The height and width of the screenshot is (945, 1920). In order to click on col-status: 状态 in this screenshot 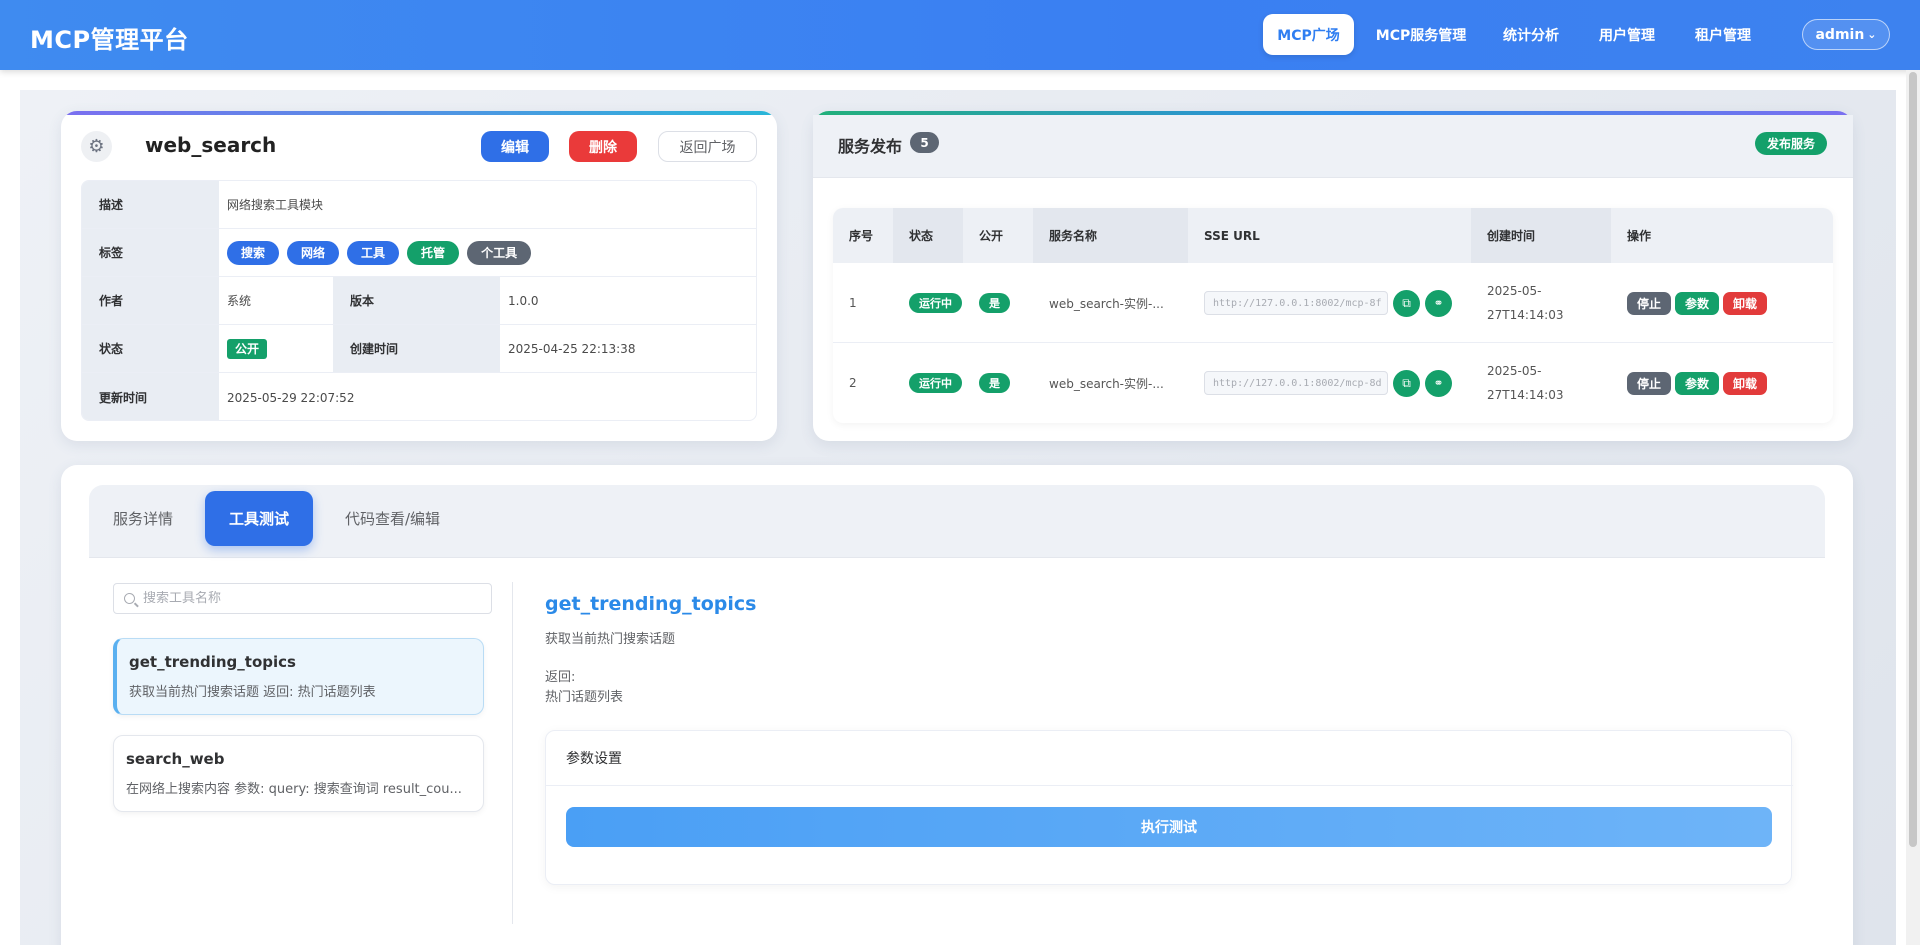, I will do `click(928, 235)`.